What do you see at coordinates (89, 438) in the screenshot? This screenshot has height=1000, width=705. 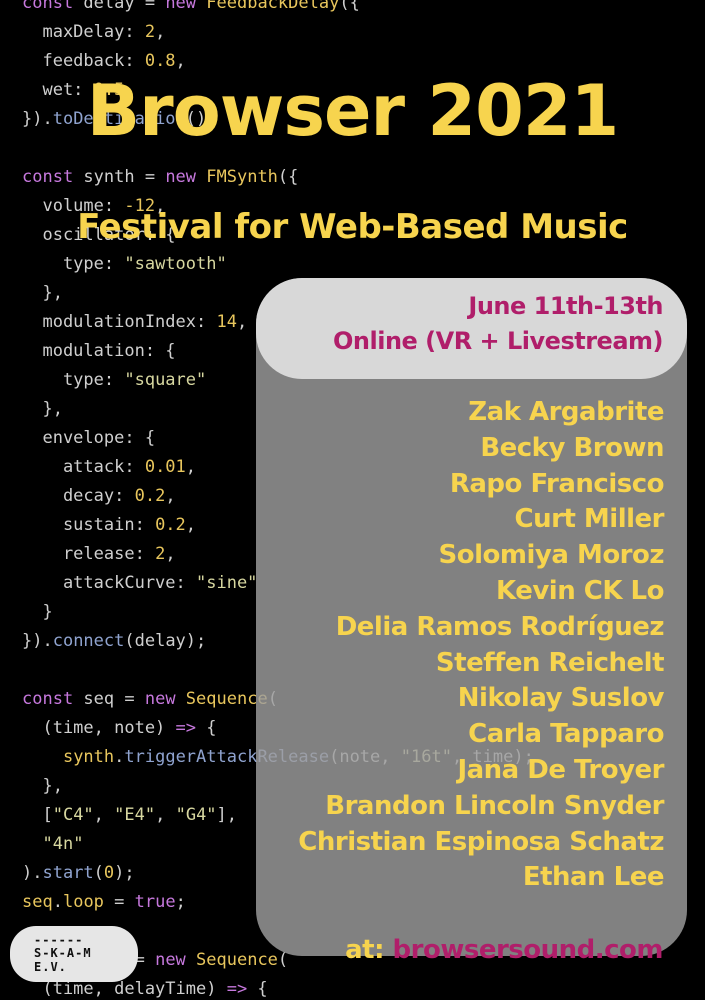 I see `code-token: envelope: {` at bounding box center [89, 438].